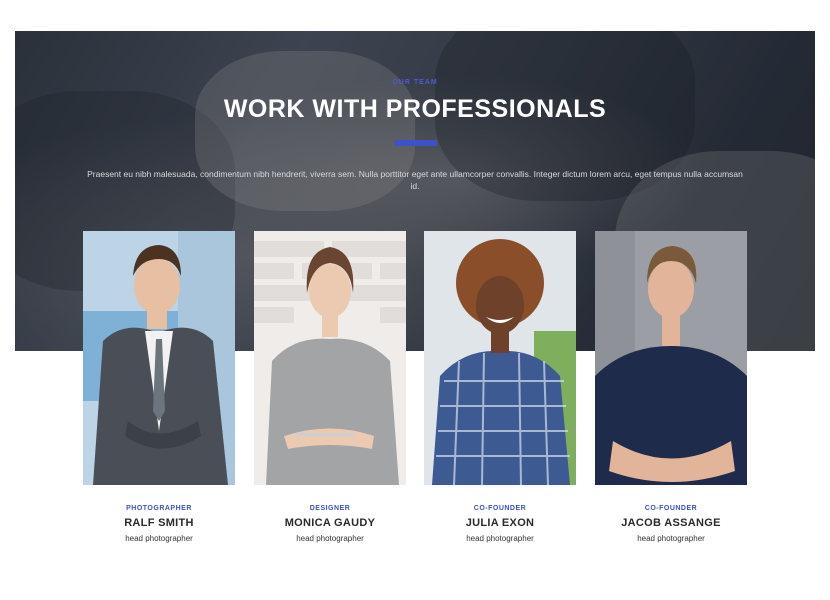  What do you see at coordinates (159, 523) in the screenshot?
I see `team-name: RALF SMITH` at bounding box center [159, 523].